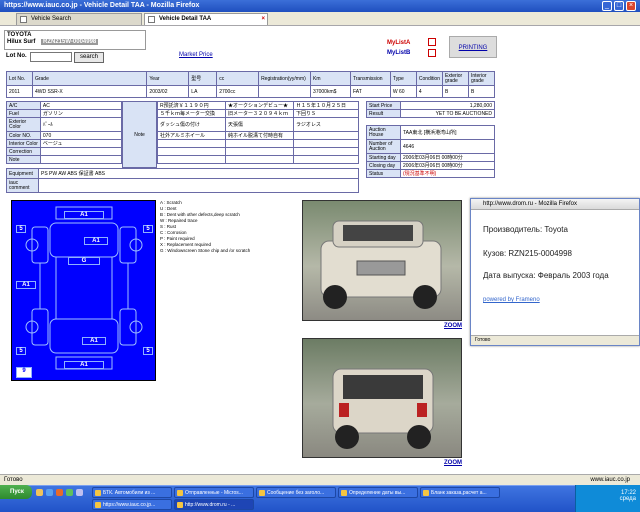 The height and width of the screenshot is (512, 640). Describe the element at coordinates (381, 264) in the screenshot. I see `suv-front-icon` at that location.